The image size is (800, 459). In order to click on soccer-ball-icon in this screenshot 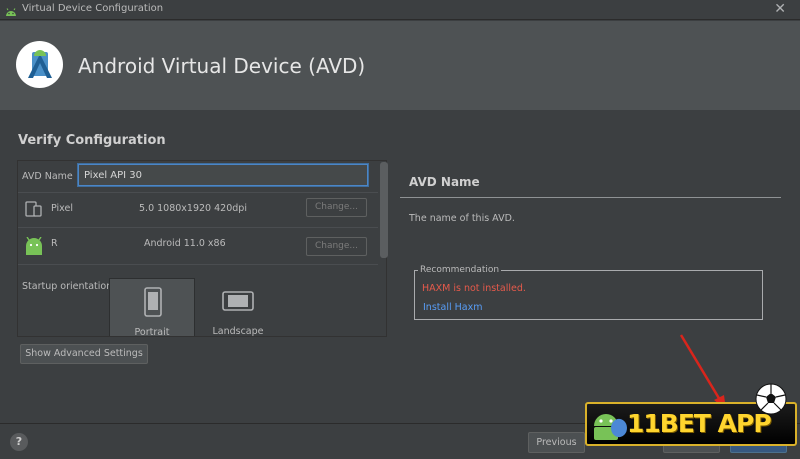, I will do `click(771, 401)`.